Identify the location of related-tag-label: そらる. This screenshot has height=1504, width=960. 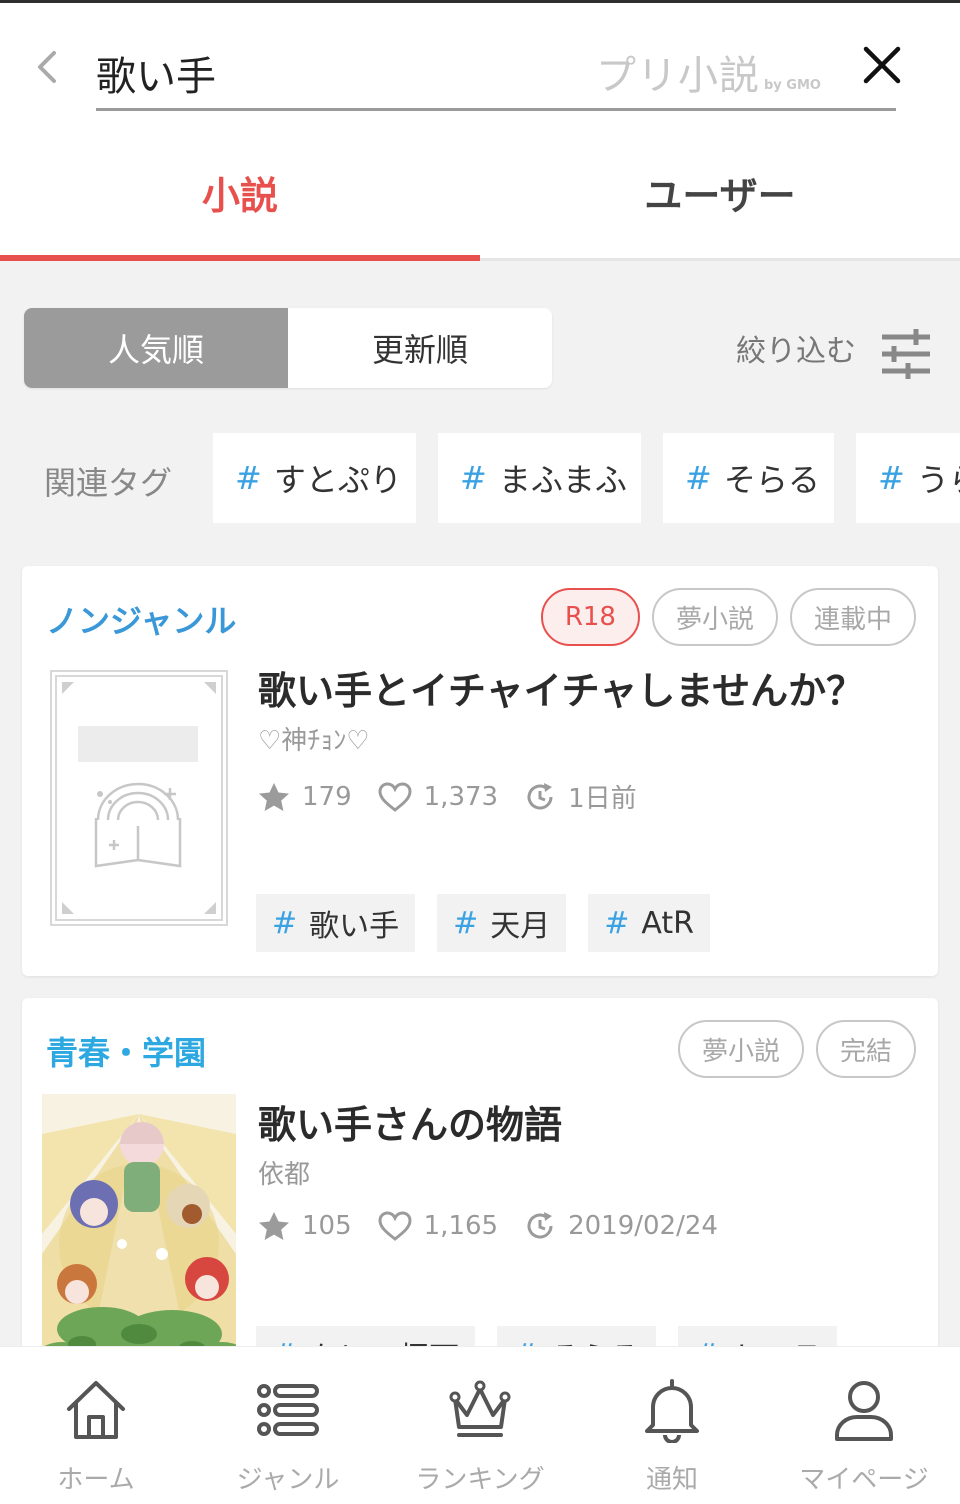
(771, 480).